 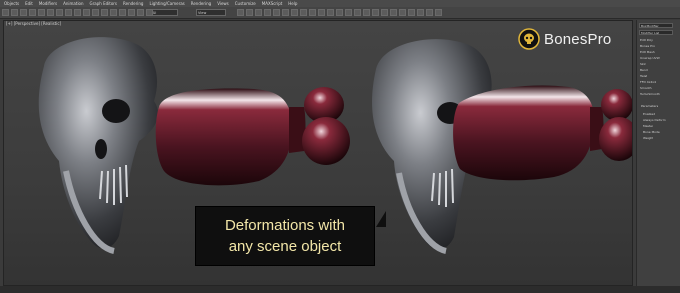 I want to click on parameter-option: Master, so click(x=648, y=126).